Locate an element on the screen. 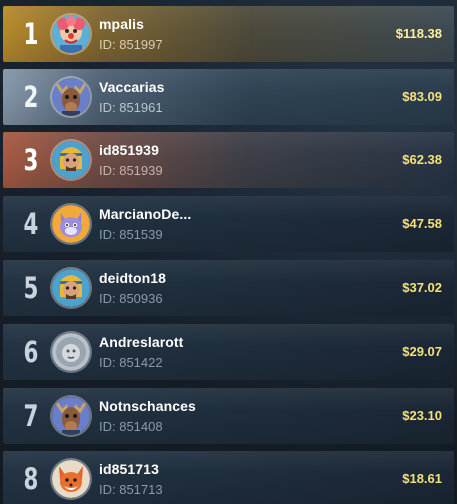  player-name: id851713 is located at coordinates (129, 469).